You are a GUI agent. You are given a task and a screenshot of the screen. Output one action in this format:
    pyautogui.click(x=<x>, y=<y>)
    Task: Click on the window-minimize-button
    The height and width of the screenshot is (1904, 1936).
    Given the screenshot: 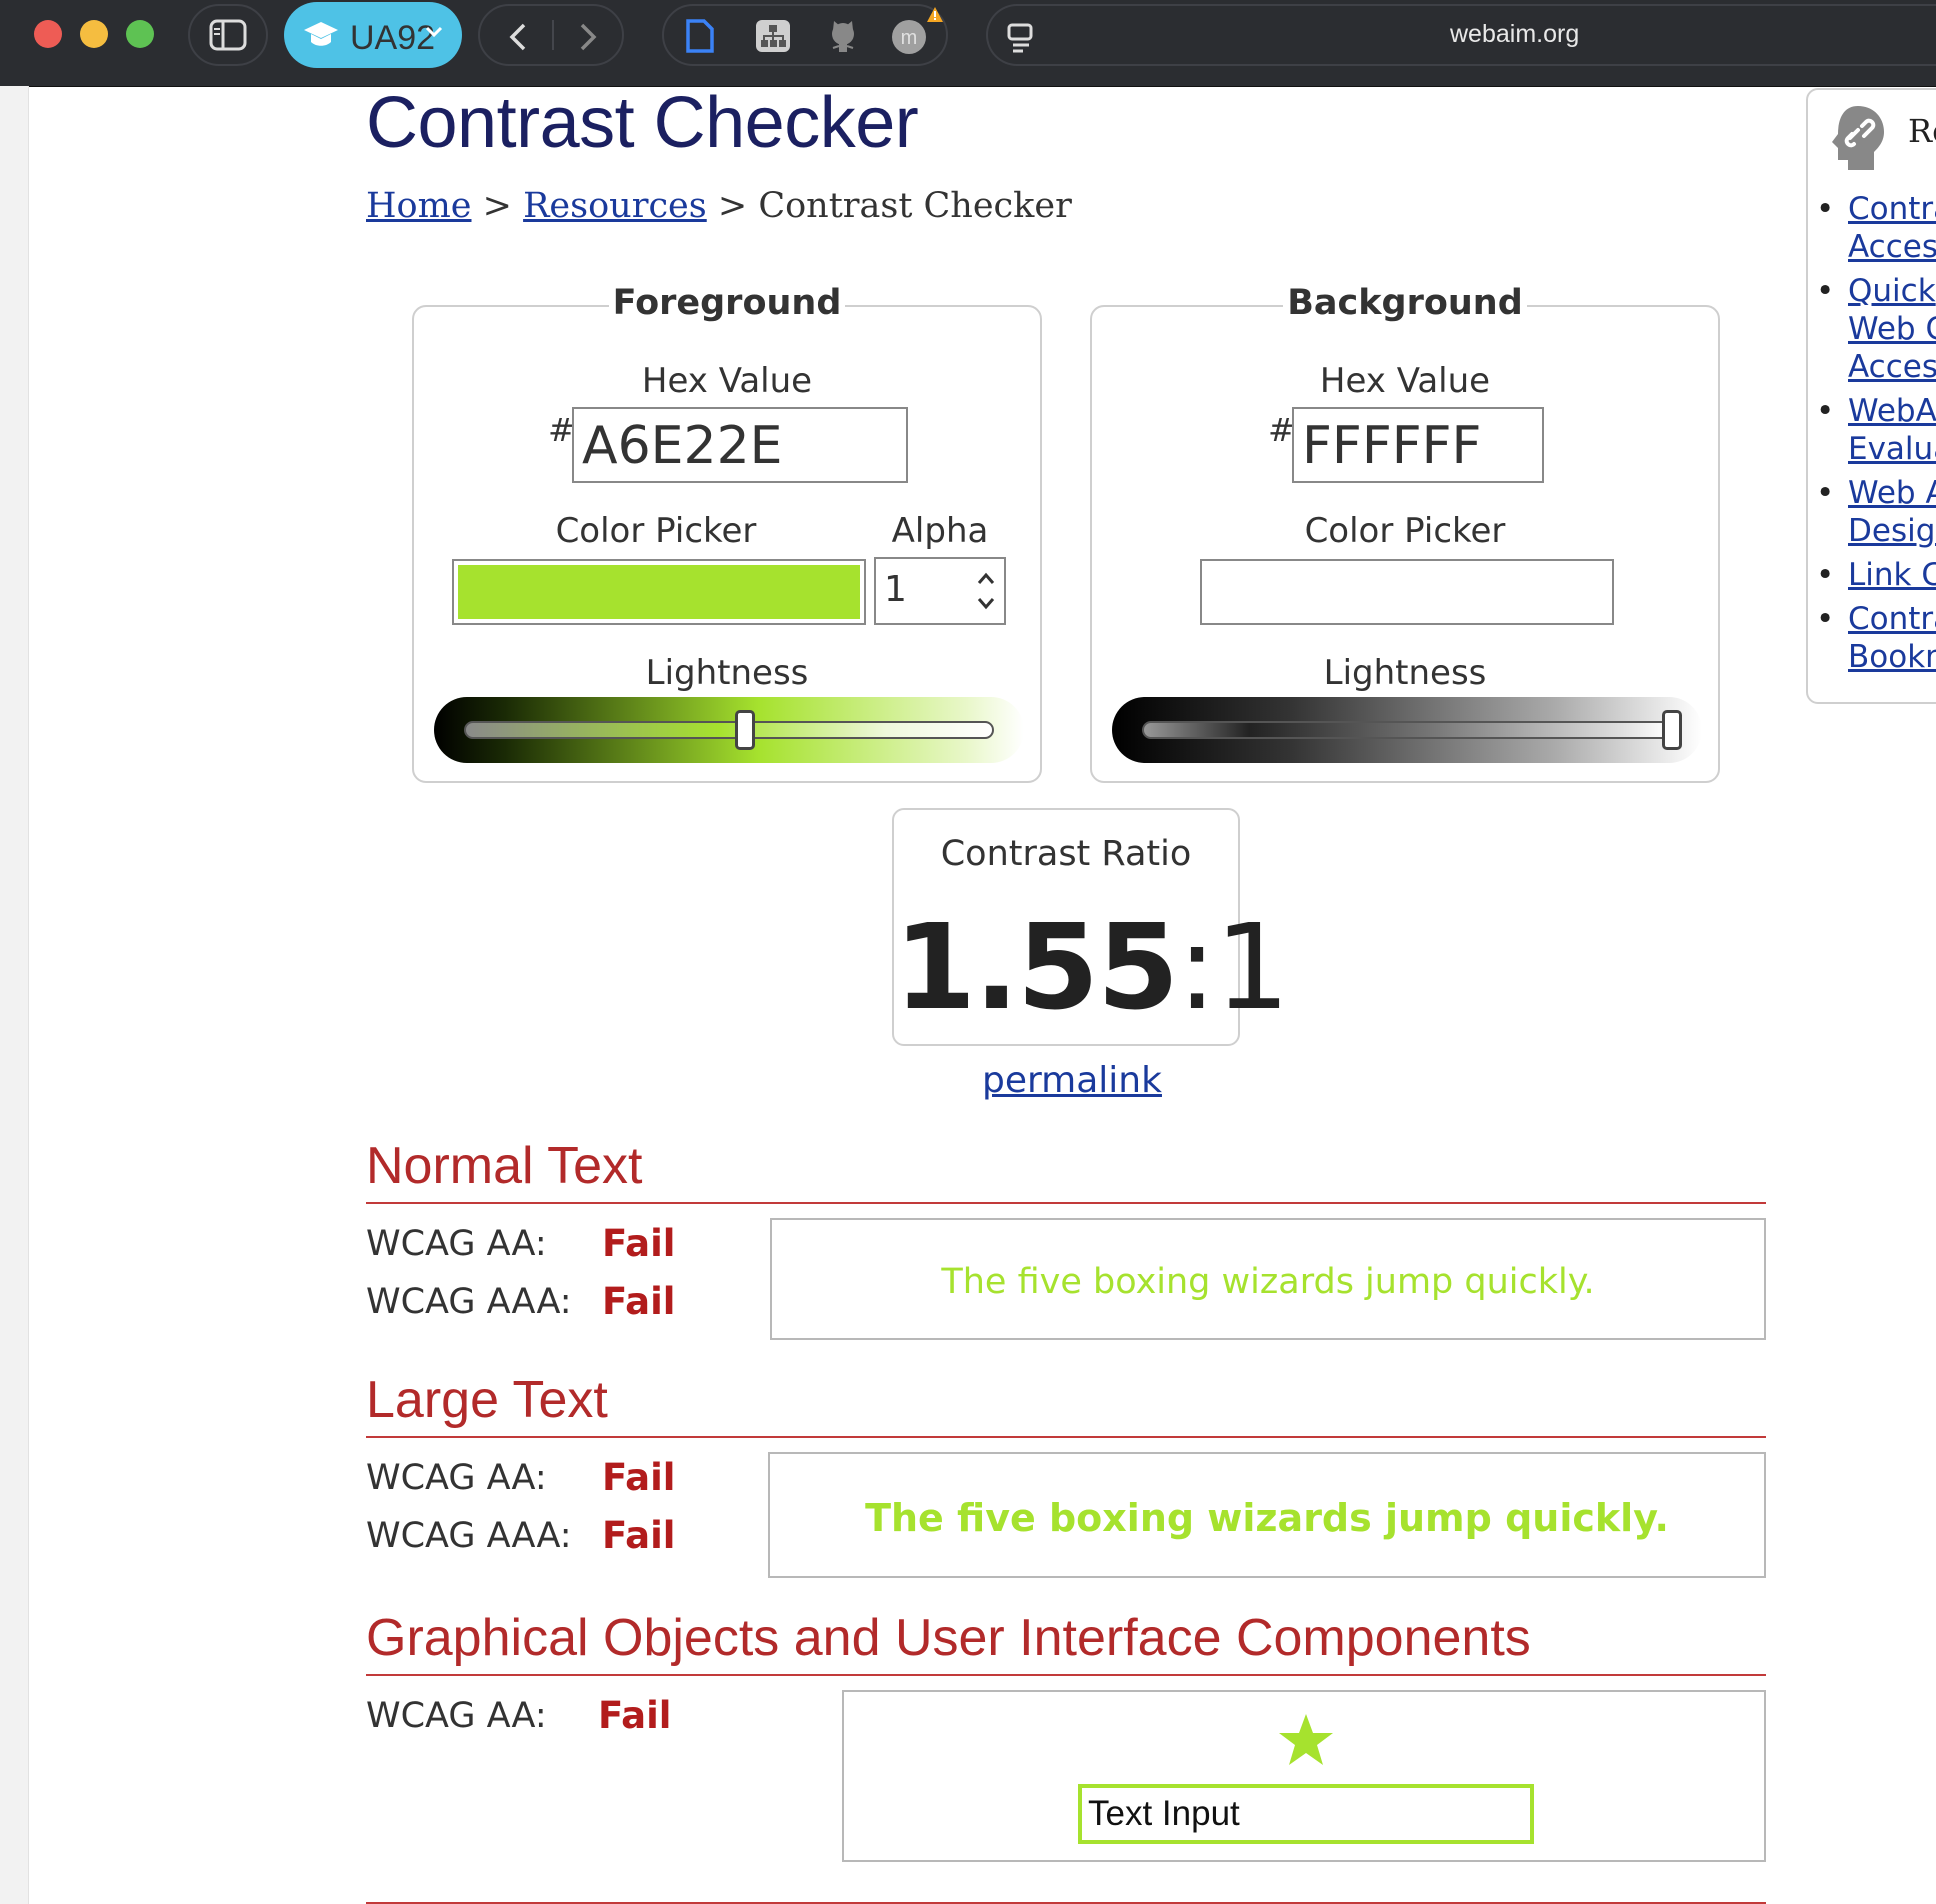 What is the action you would take?
    pyautogui.click(x=94, y=34)
    